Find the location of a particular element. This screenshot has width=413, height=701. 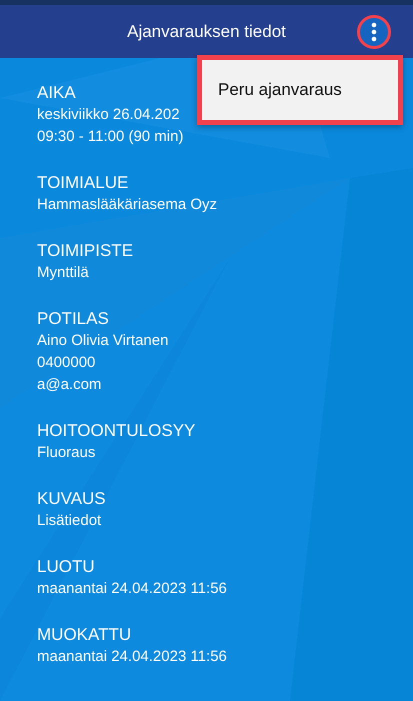

field-label: HOITOONTULOSYY is located at coordinates (116, 431).